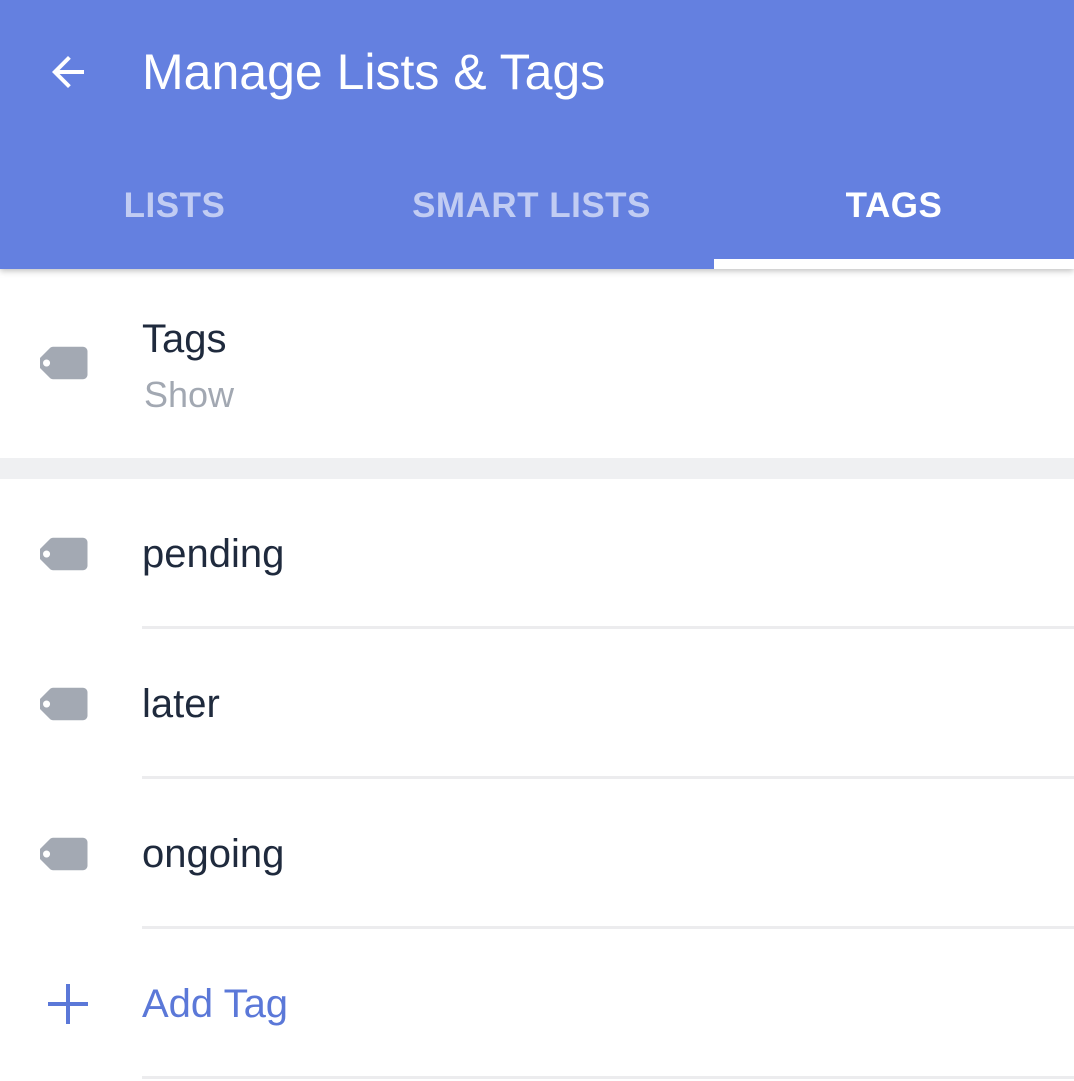 Image resolution: width=1074 pixels, height=1081 pixels. Describe the element at coordinates (537, 554) in the screenshot. I see `list-item-tag: pending` at that location.